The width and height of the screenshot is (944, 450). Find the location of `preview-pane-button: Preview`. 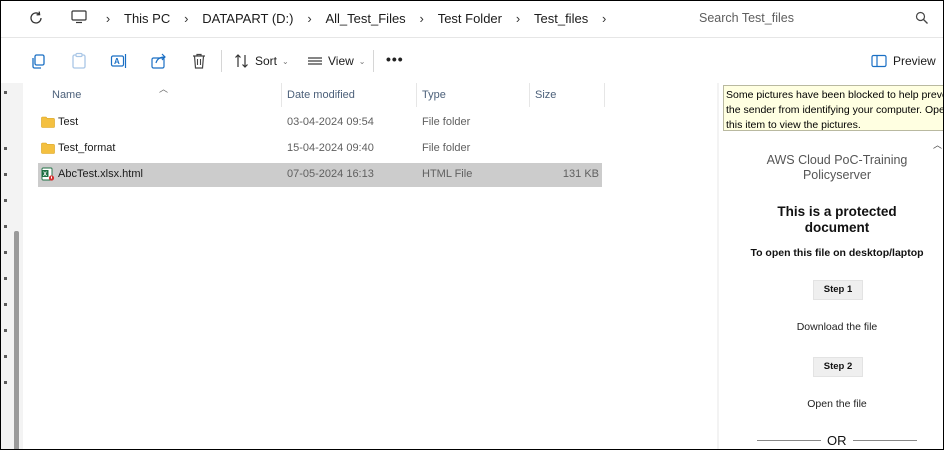

preview-pane-button: Preview is located at coordinates (903, 61).